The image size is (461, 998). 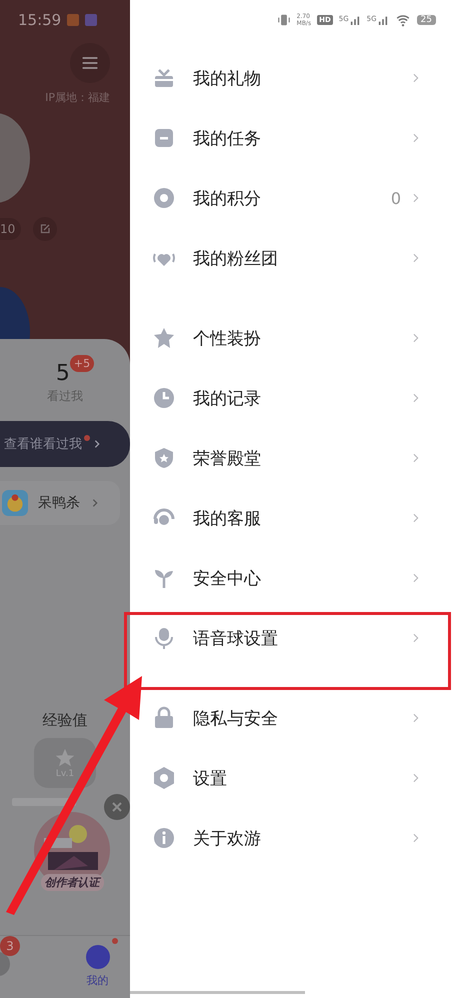 What do you see at coordinates (295, 258) in the screenshot?
I see `menu-item: 我的粉丝团` at bounding box center [295, 258].